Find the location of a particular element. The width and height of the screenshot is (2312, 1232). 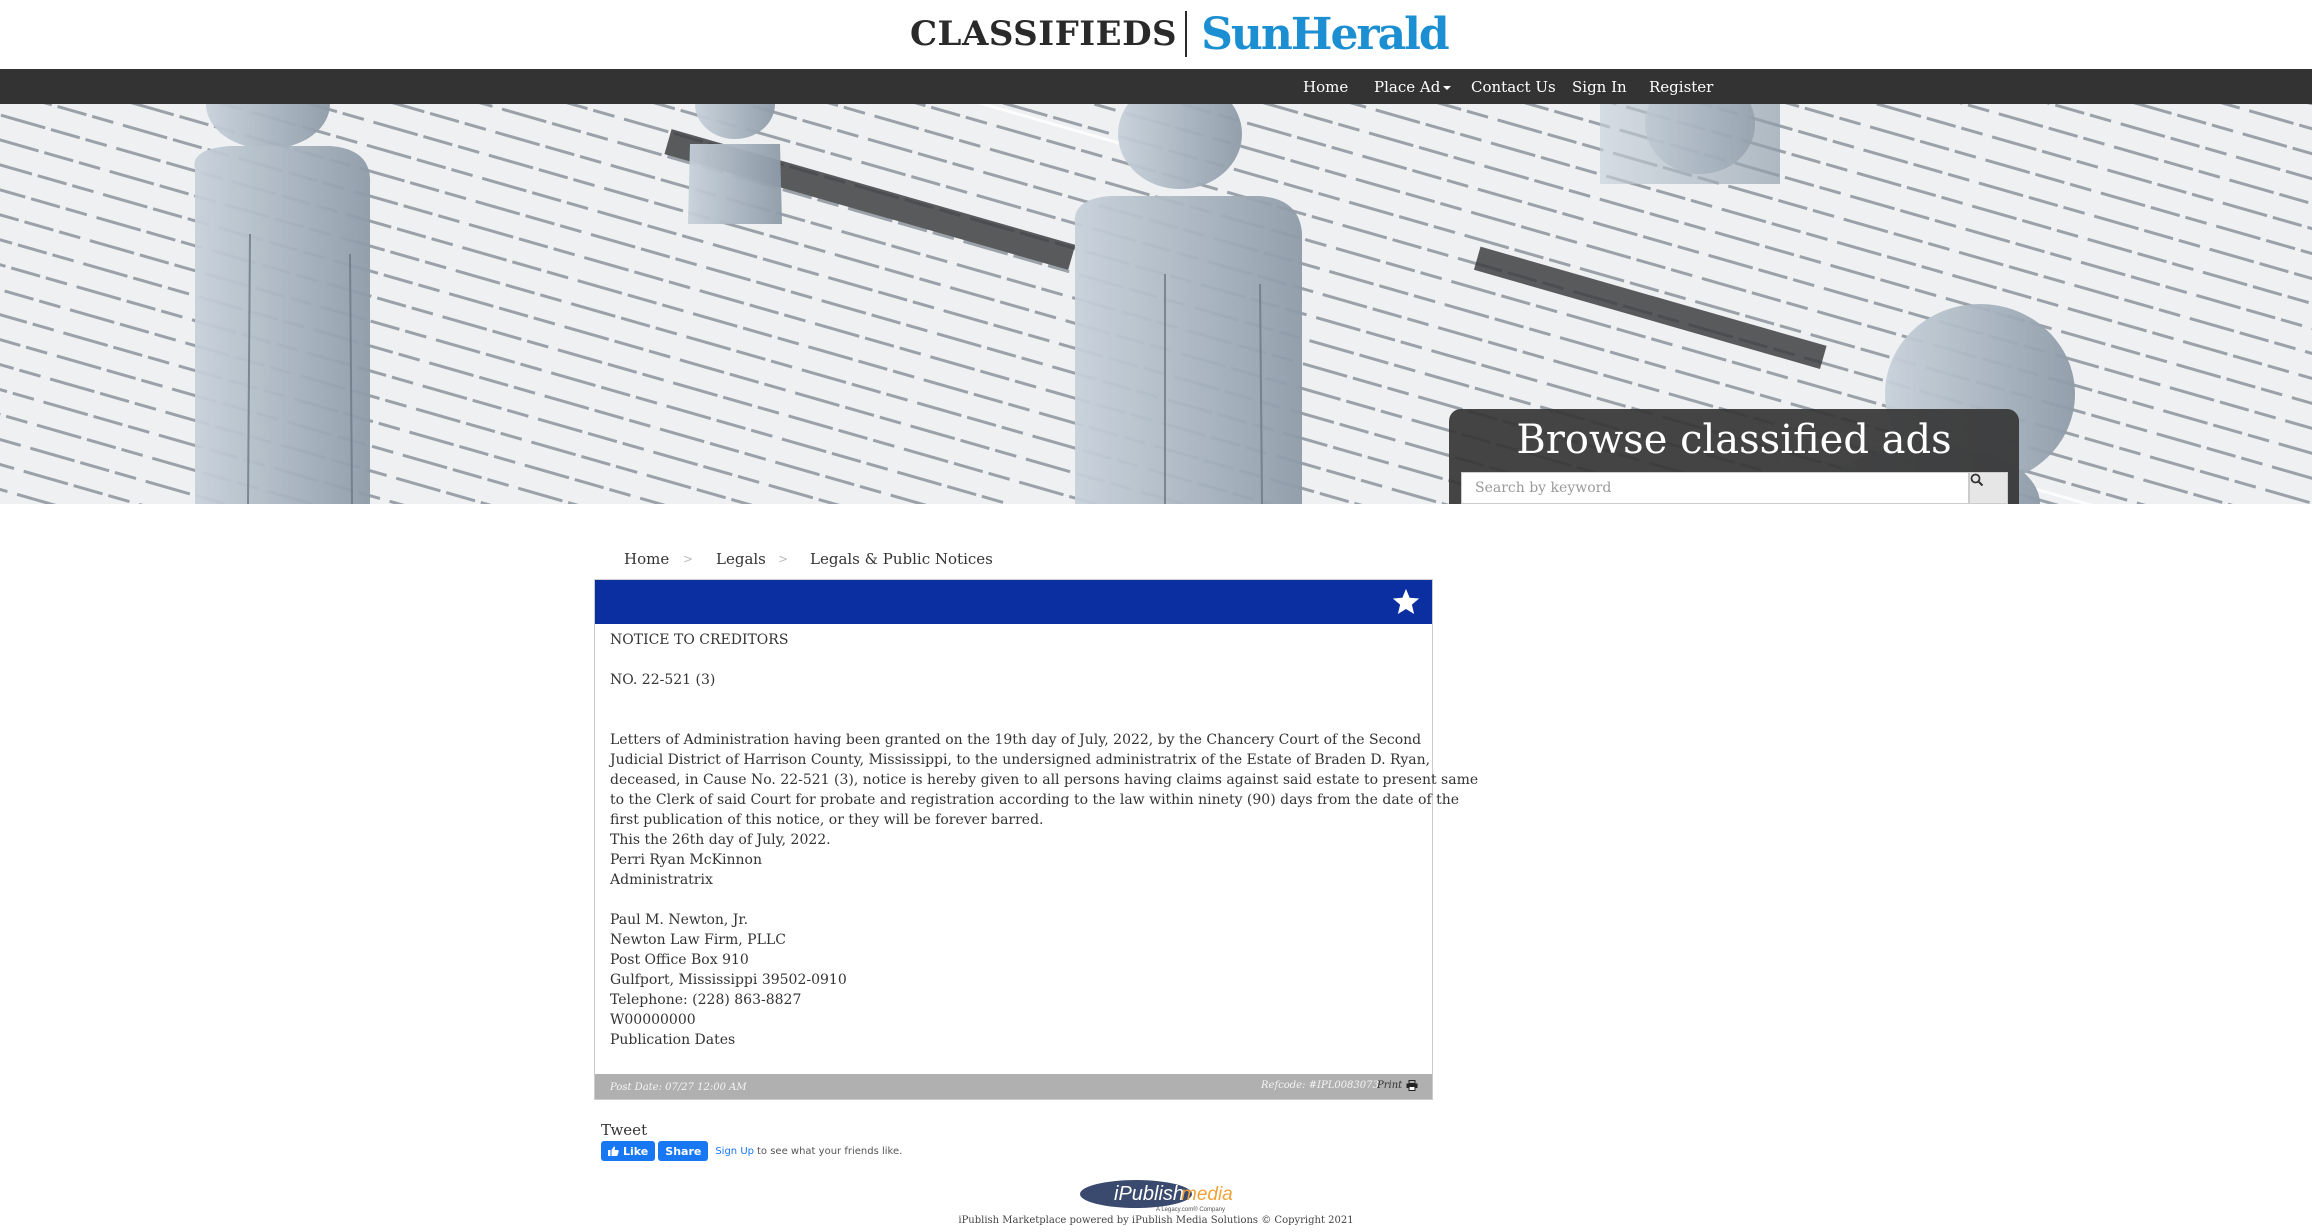

ad-contact-line: Paul M. Newton, Jr. is located at coordinates (679, 920).